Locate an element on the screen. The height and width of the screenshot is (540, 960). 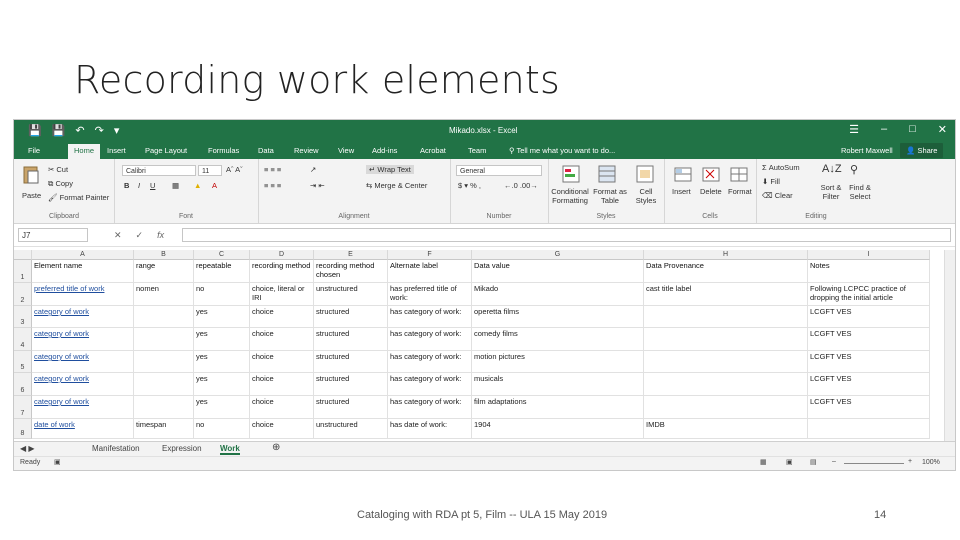
column-header-a: A is located at coordinates (83, 255).